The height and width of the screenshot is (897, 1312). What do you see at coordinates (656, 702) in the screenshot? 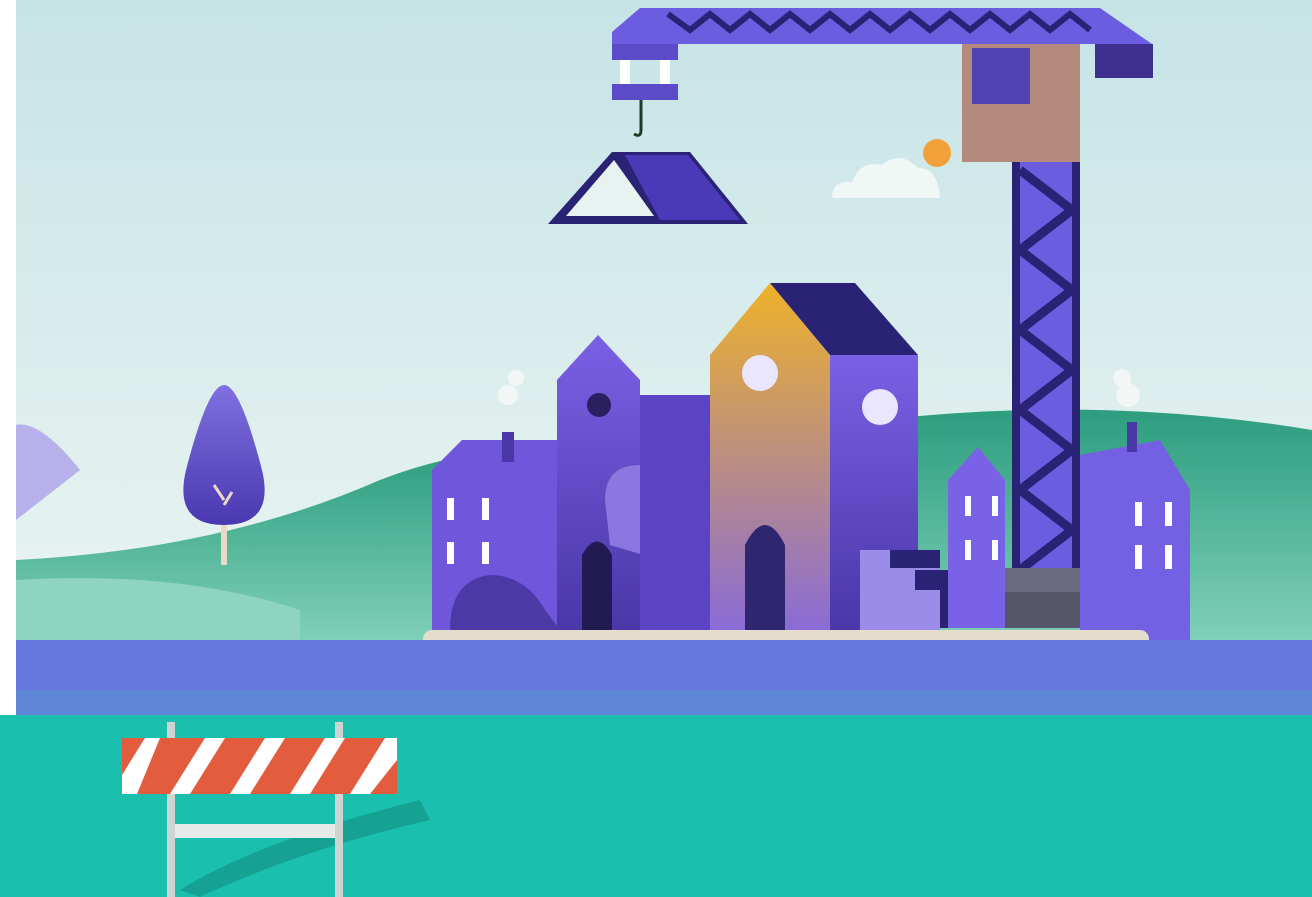
I see `water-fade` at bounding box center [656, 702].